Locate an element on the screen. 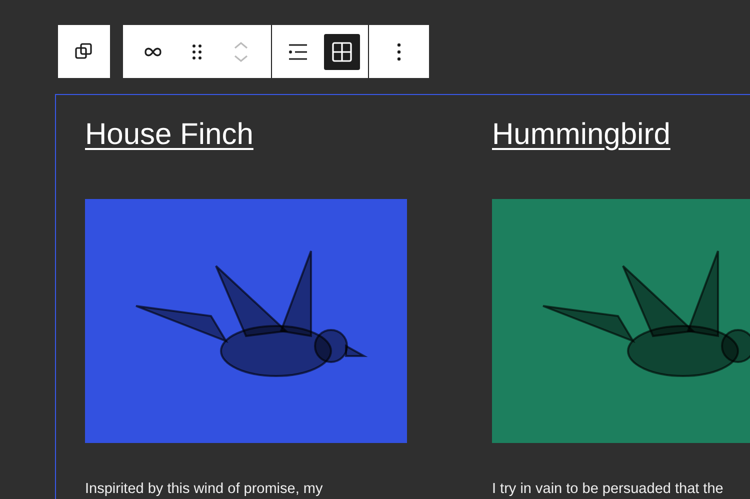 The height and width of the screenshot is (499, 750). grid-view-icon is located at coordinates (342, 52).